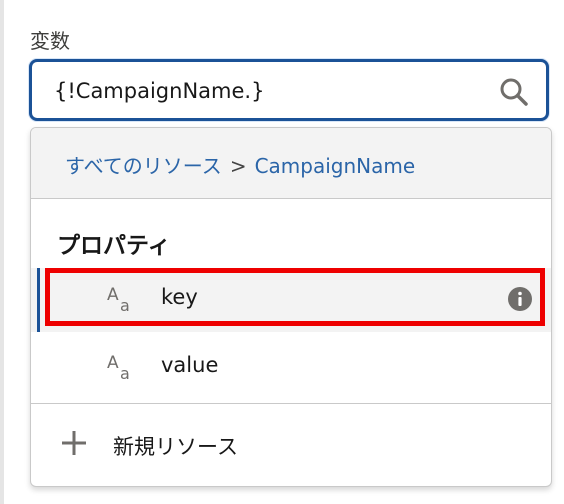 The width and height of the screenshot is (564, 504). I want to click on search-icon, so click(514, 92).